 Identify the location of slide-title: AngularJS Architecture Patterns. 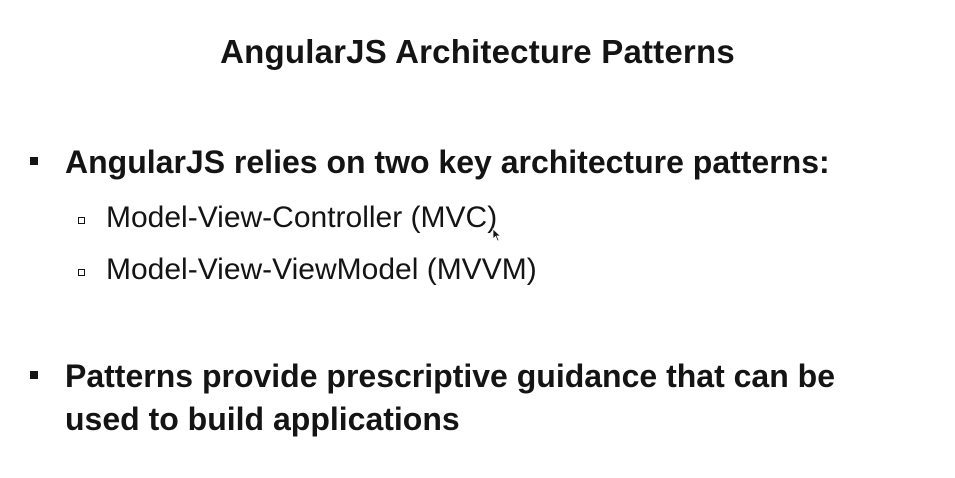
(477, 51).